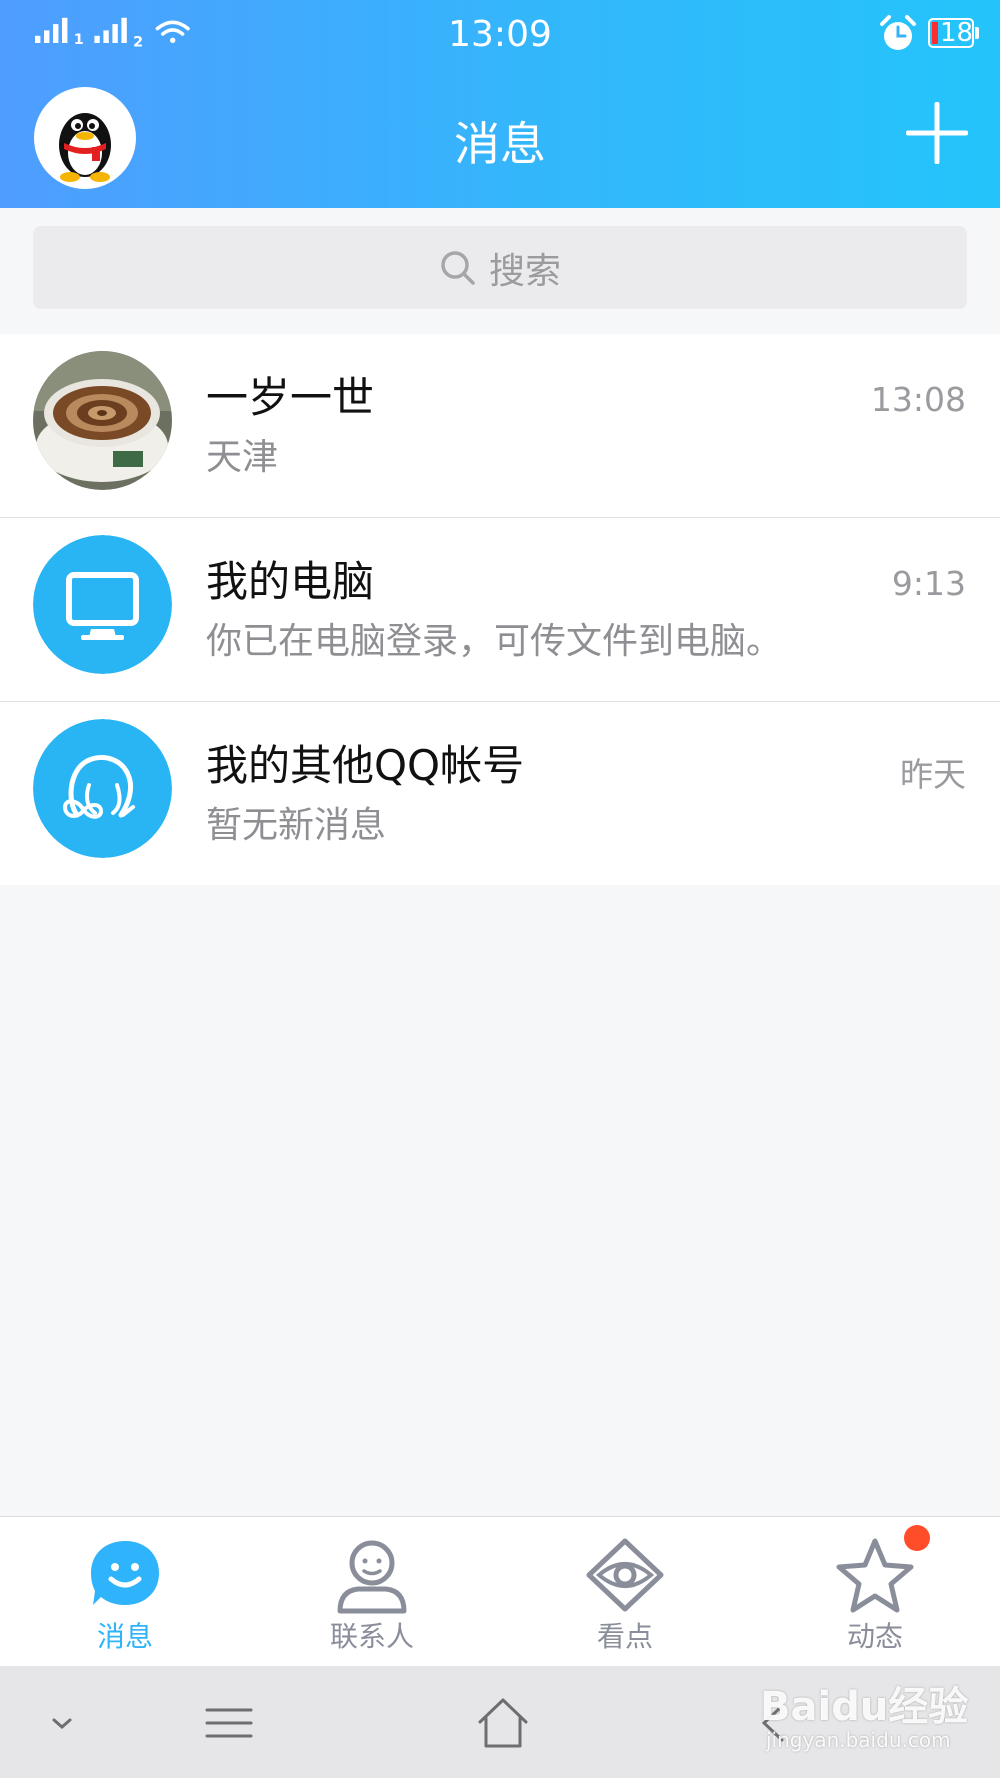  Describe the element at coordinates (503, 1723) in the screenshot. I see `home-icon` at that location.